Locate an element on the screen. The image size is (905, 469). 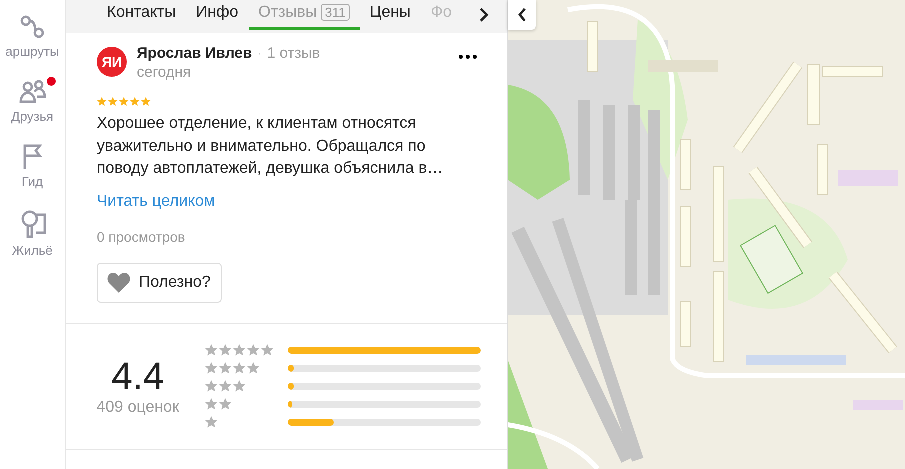
heart-icon is located at coordinates (119, 283).